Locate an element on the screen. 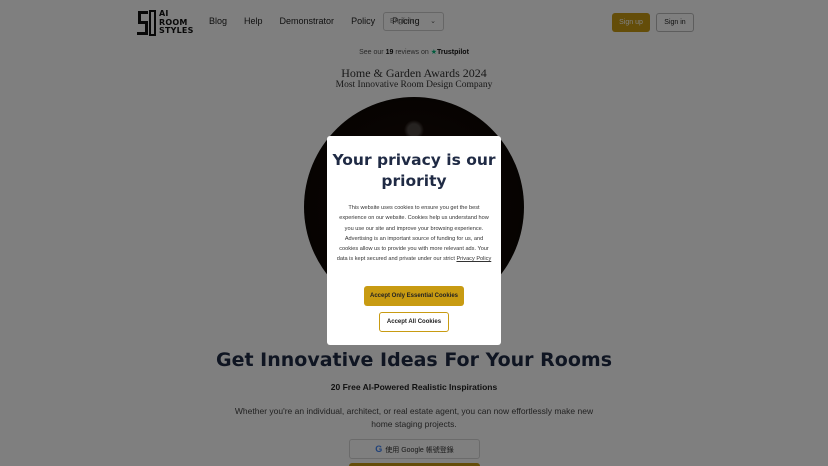 This screenshot has width=828, height=466. accept-essential-cookies-button: Accept Only Essential Cookies is located at coordinates (414, 296).